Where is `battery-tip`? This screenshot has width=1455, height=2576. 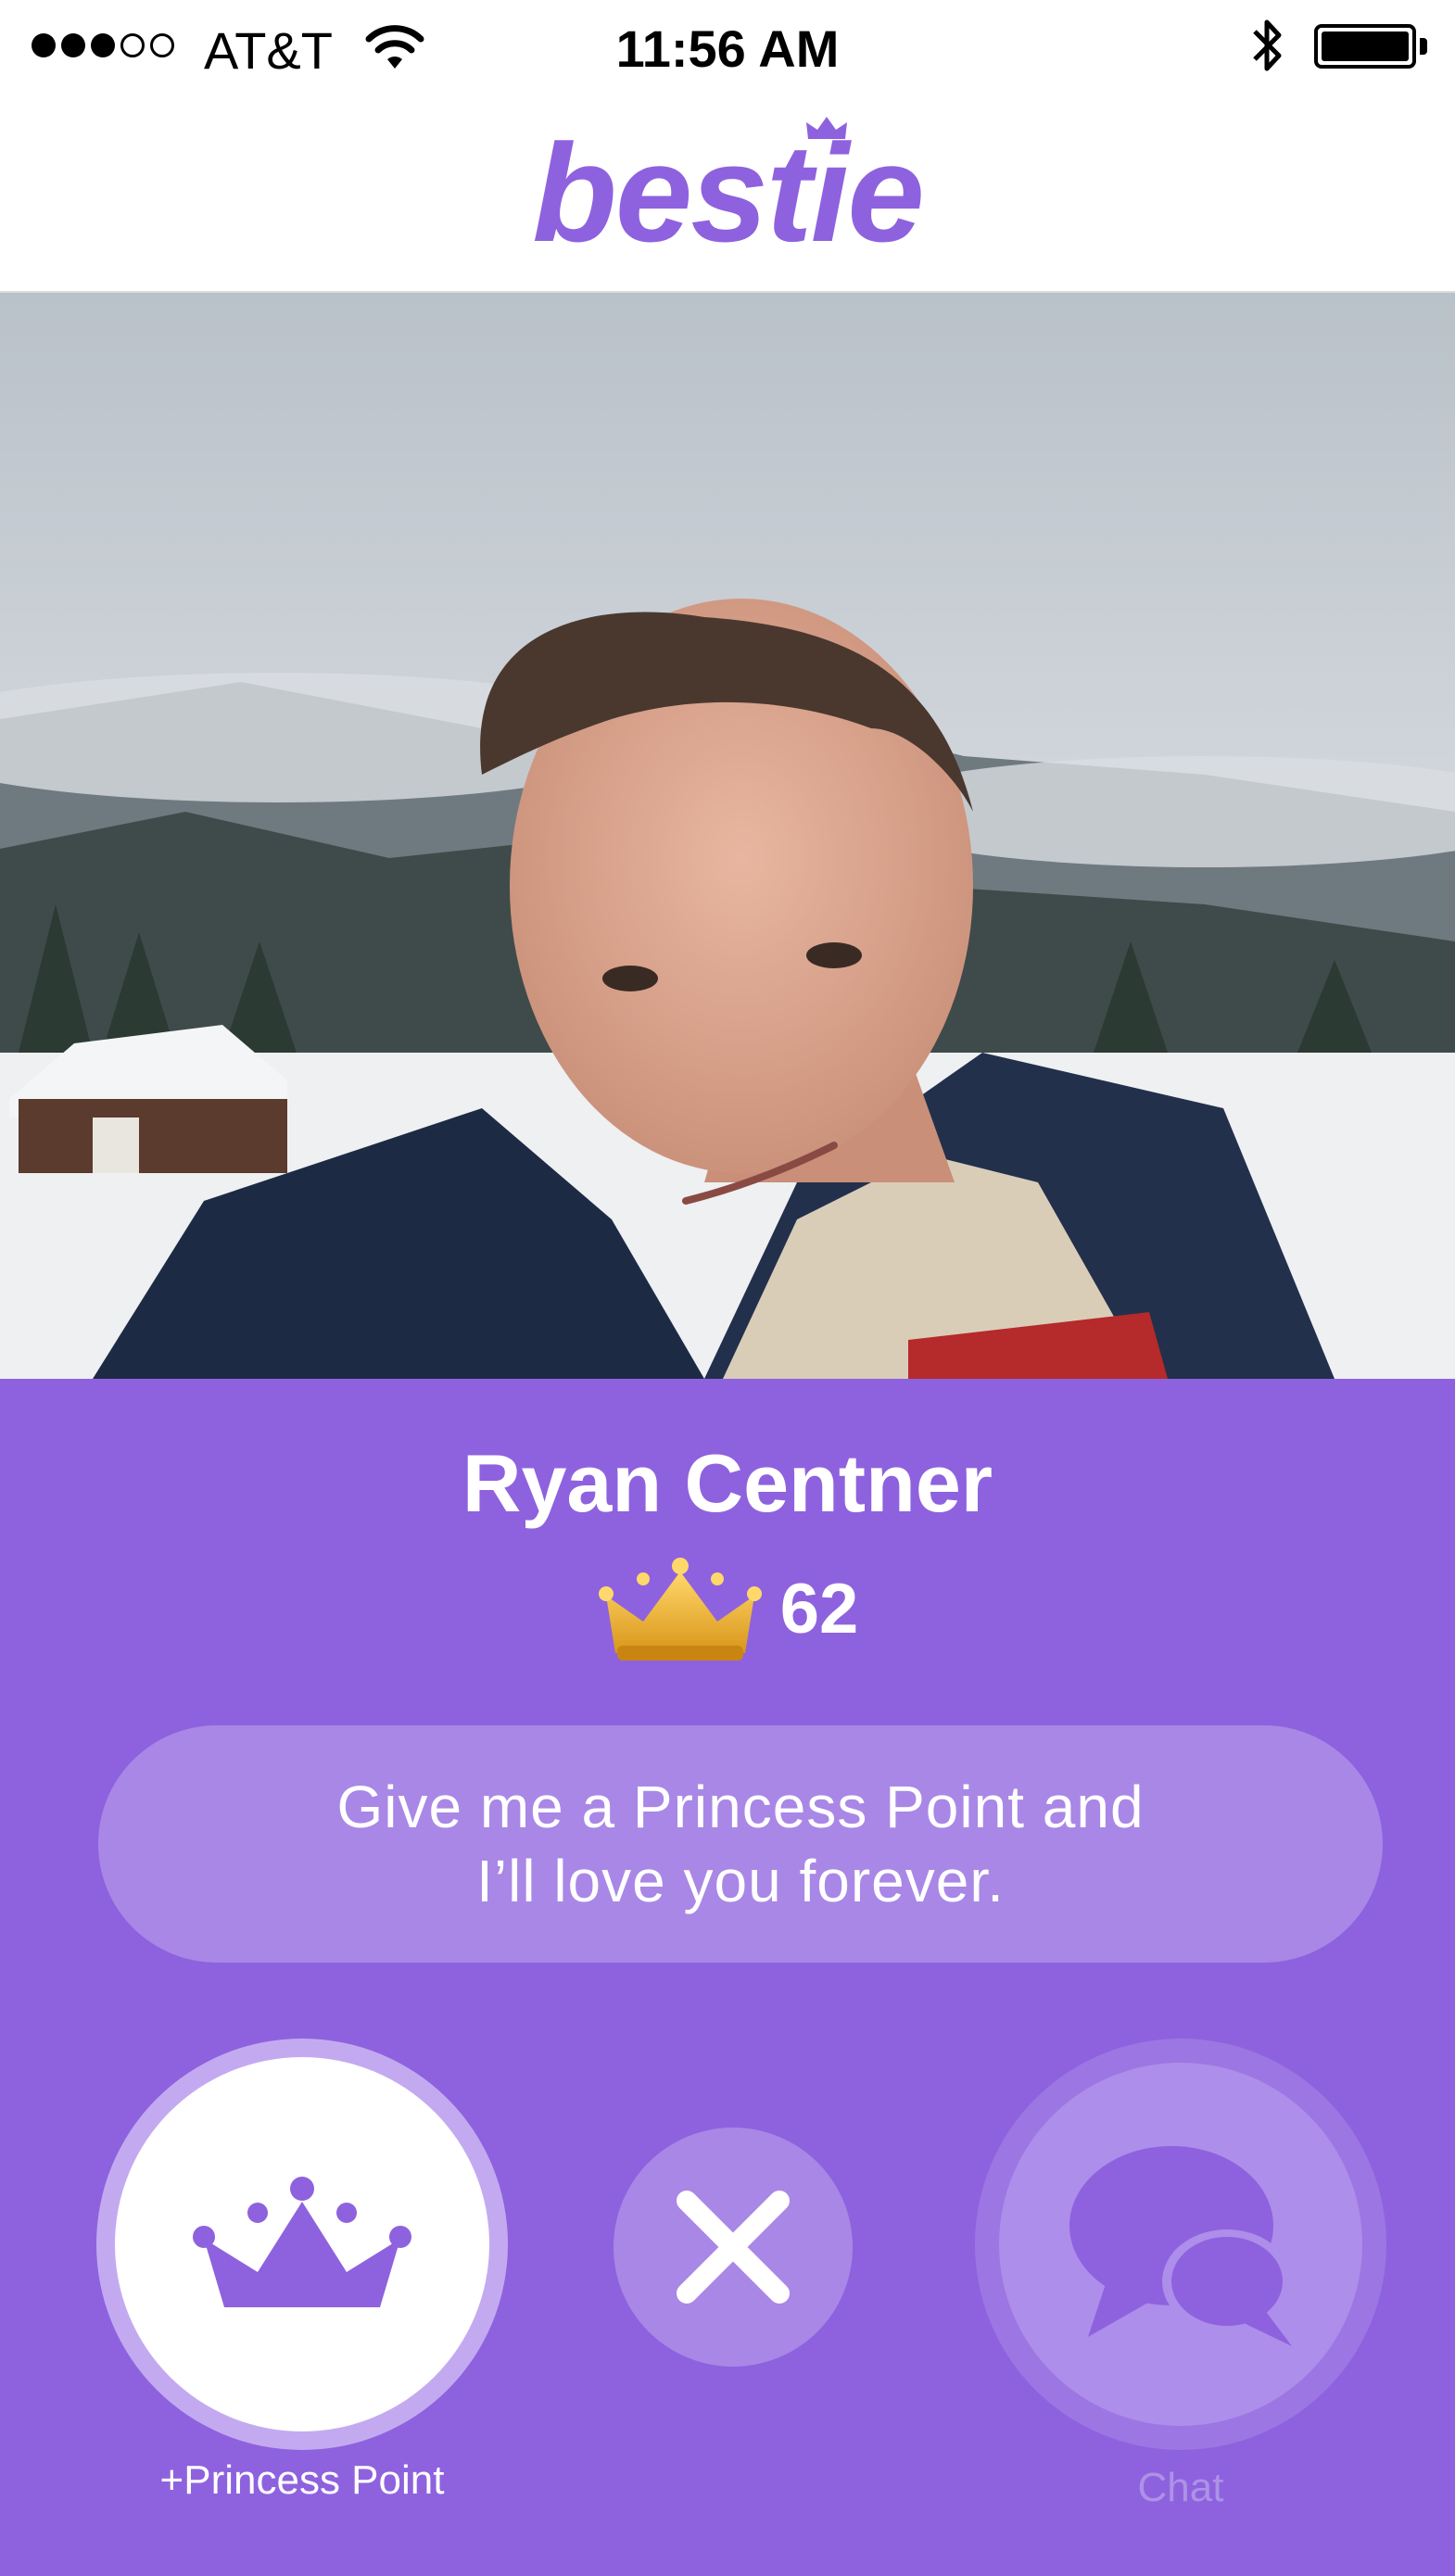
battery-tip is located at coordinates (1423, 47).